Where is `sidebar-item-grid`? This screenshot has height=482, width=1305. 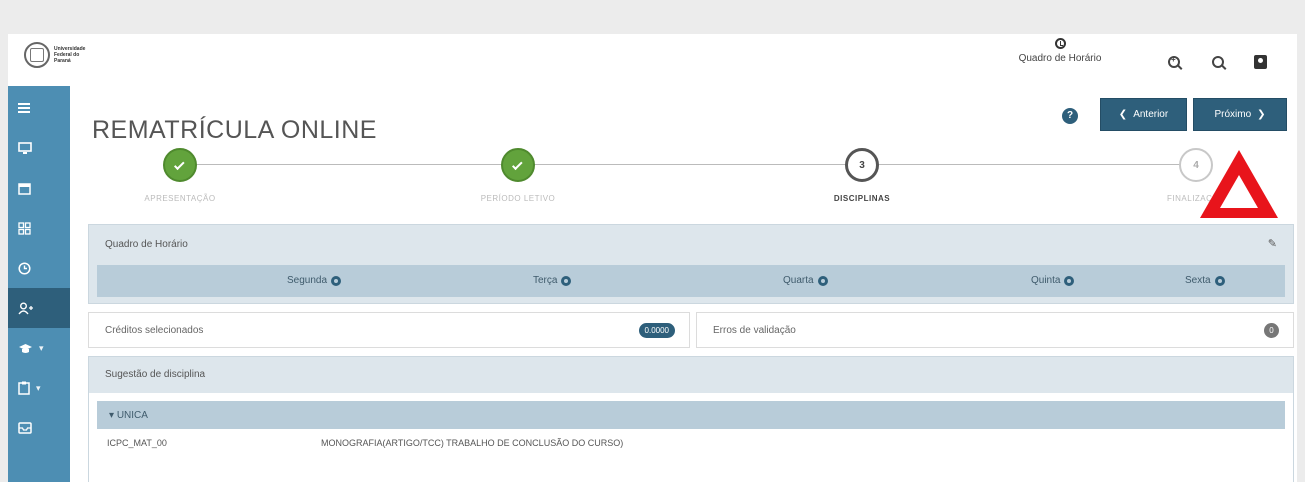
sidebar-item-grid is located at coordinates (39, 228).